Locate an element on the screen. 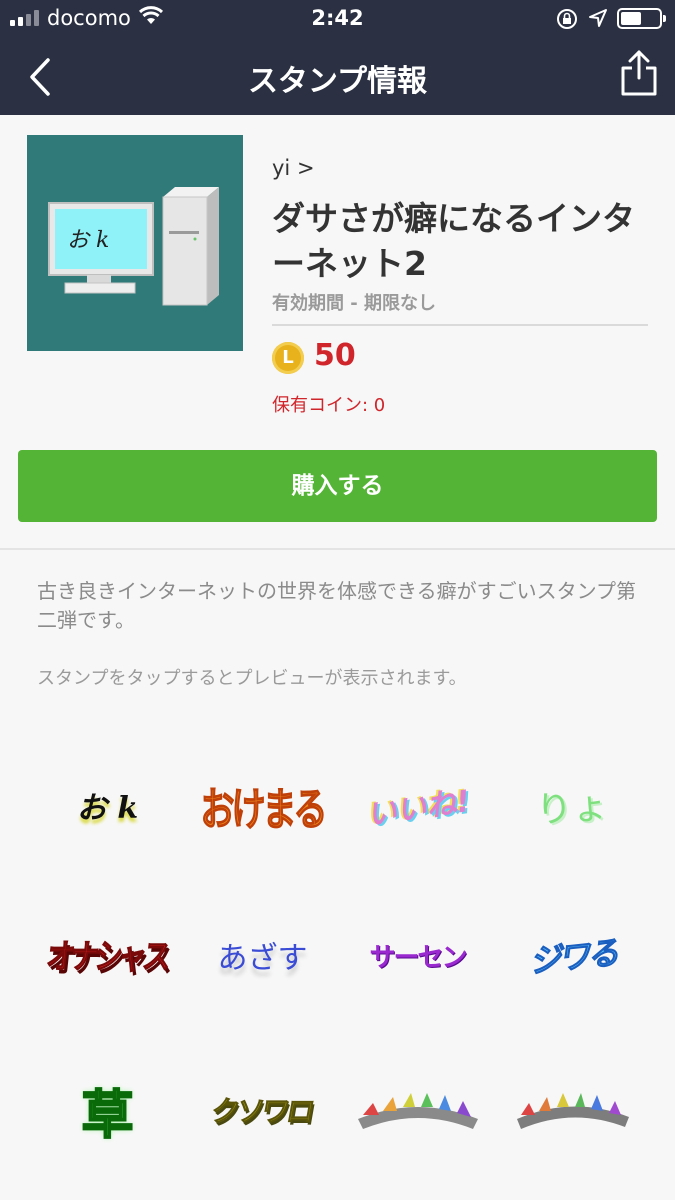 The height and width of the screenshot is (1200, 675). coins-owned: 保有コイン: 0 is located at coordinates (329, 405).